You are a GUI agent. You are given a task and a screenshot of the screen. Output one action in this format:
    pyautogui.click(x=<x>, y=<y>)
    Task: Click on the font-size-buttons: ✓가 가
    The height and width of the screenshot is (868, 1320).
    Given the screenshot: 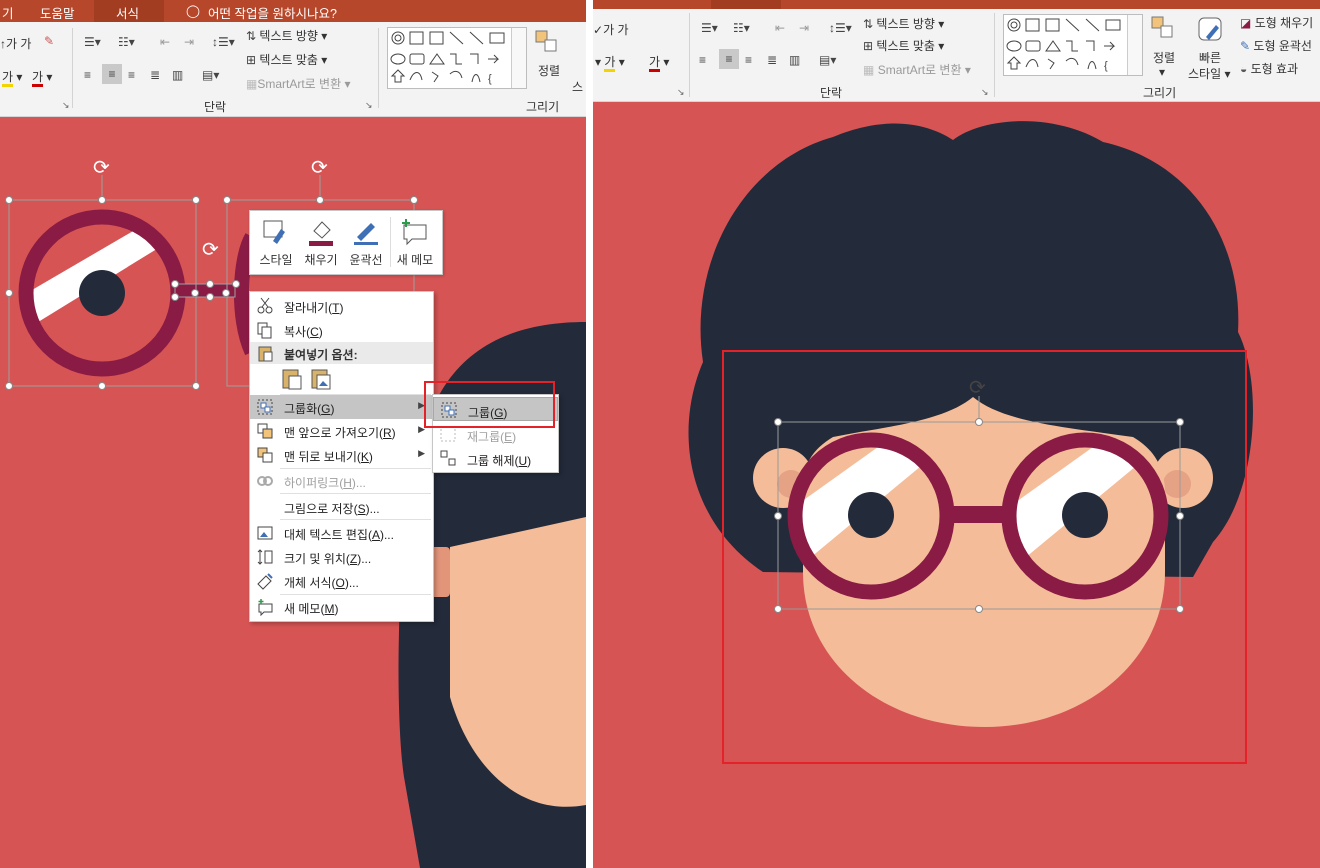 What is the action you would take?
    pyautogui.click(x=611, y=29)
    